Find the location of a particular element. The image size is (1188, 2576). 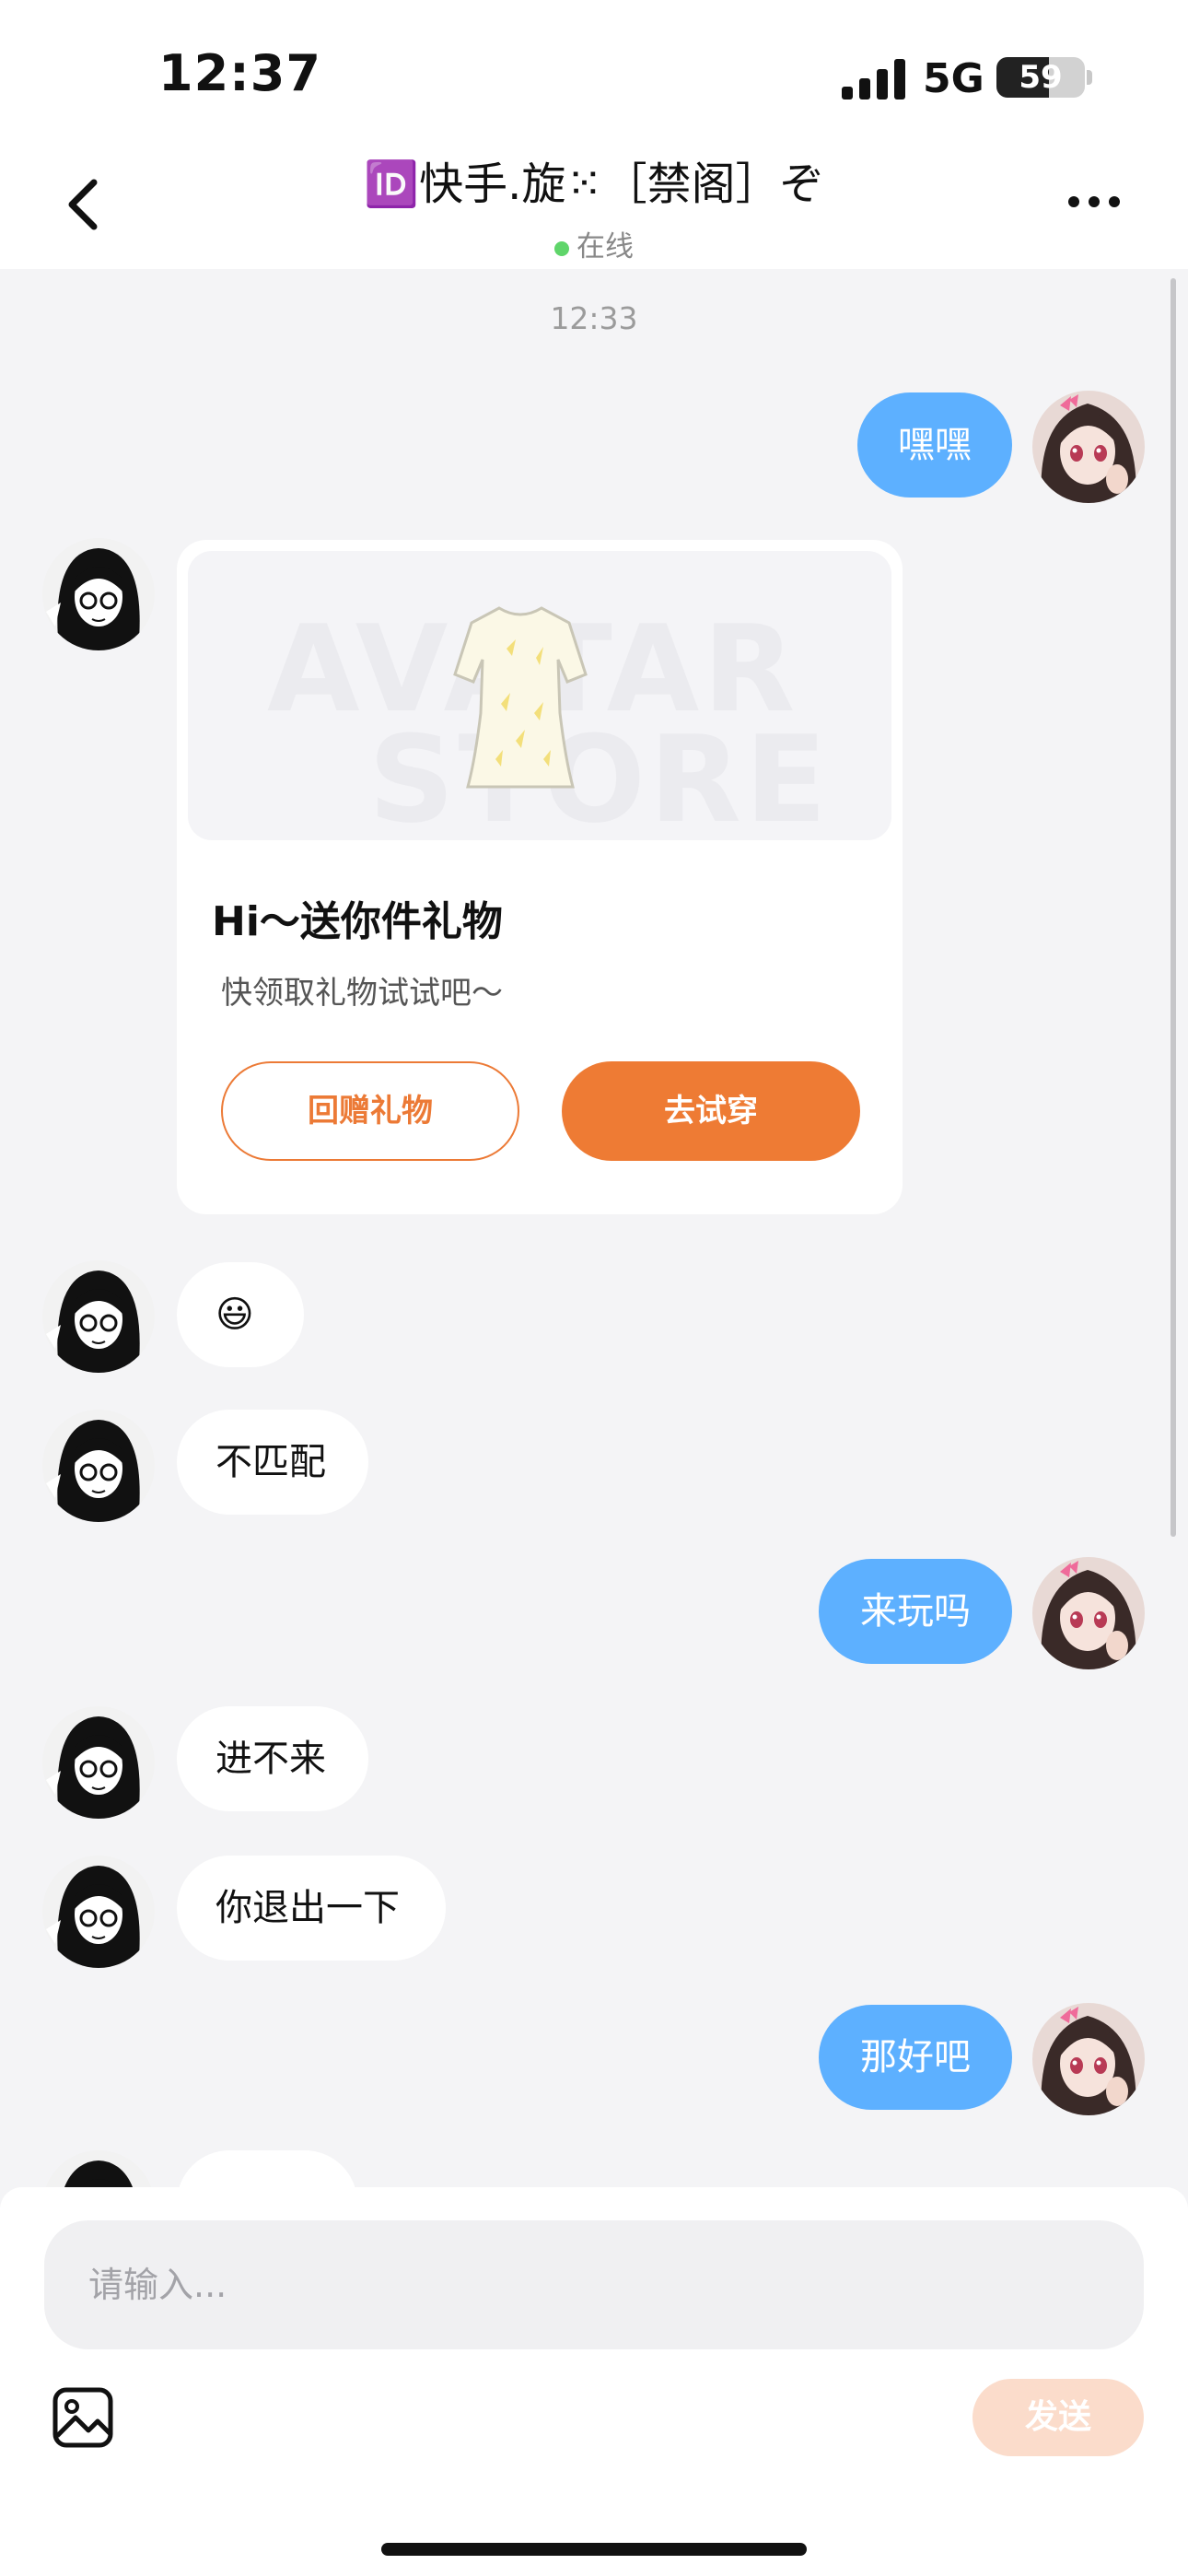

contact-message-bubble: 😃 is located at coordinates (240, 1314).